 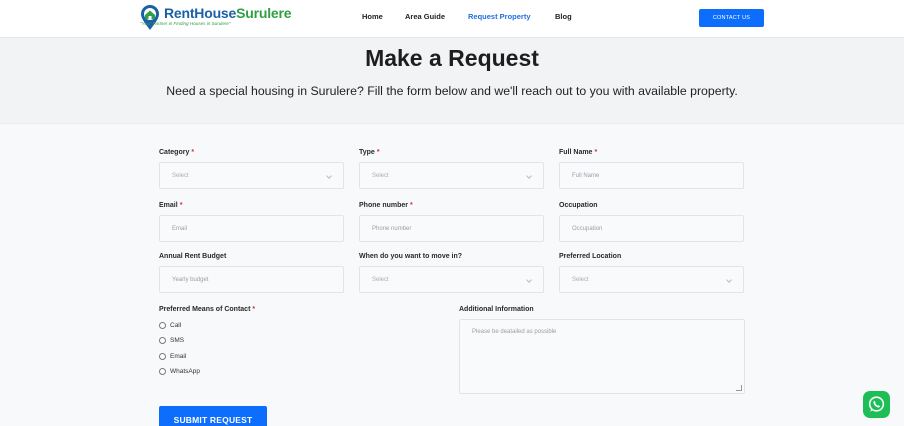 What do you see at coordinates (372, 16) in the screenshot?
I see `nav-home: Home` at bounding box center [372, 16].